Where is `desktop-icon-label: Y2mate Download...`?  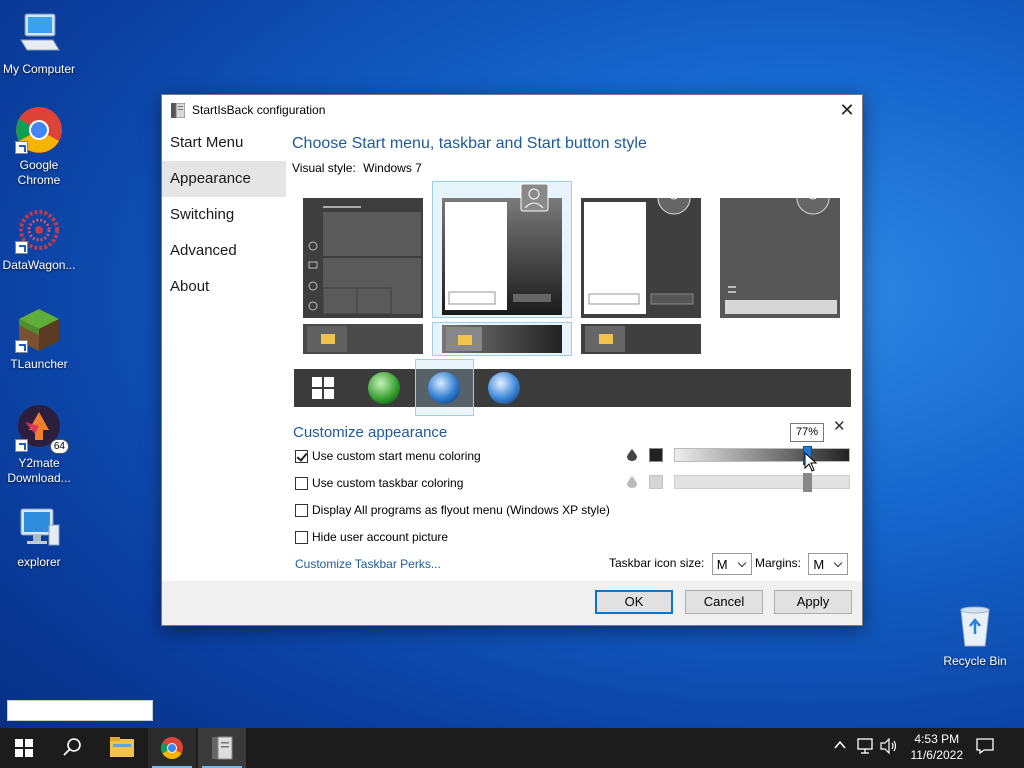
desktop-icon-label: Y2mate Download... is located at coordinates (39, 470).